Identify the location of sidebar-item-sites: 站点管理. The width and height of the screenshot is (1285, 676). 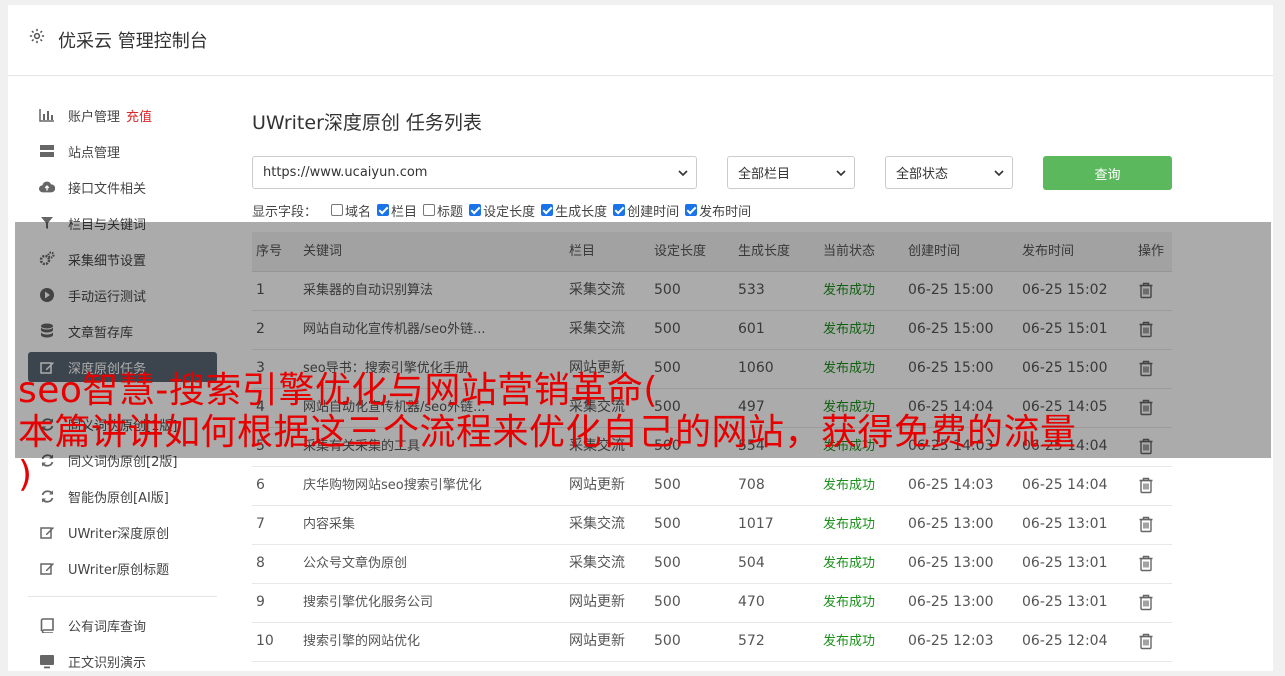
(122, 151).